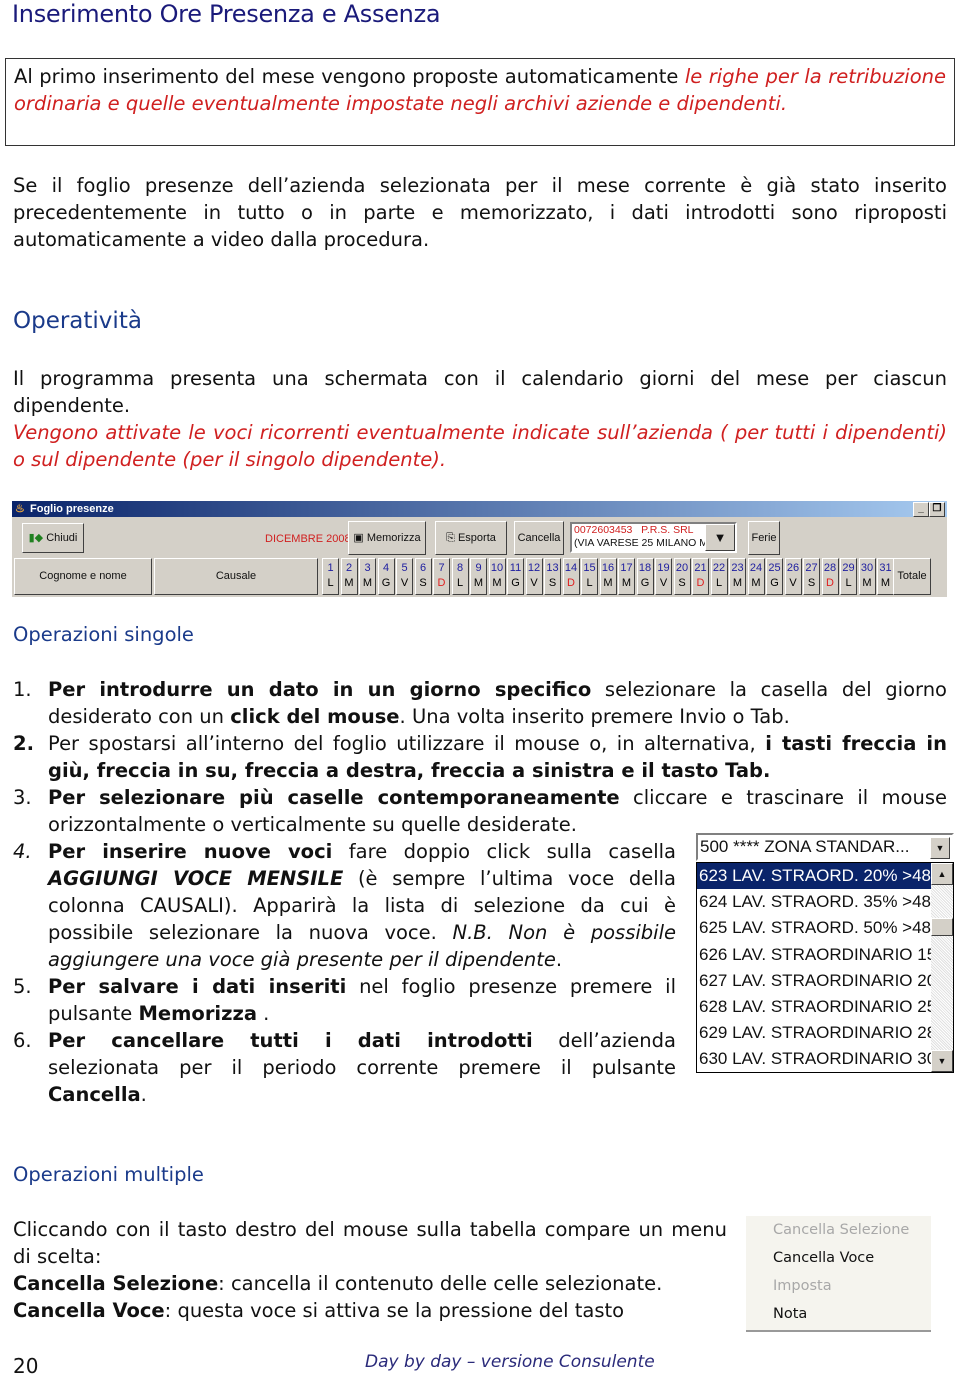  I want to click on day-column-header: 11 G, so click(515, 576).